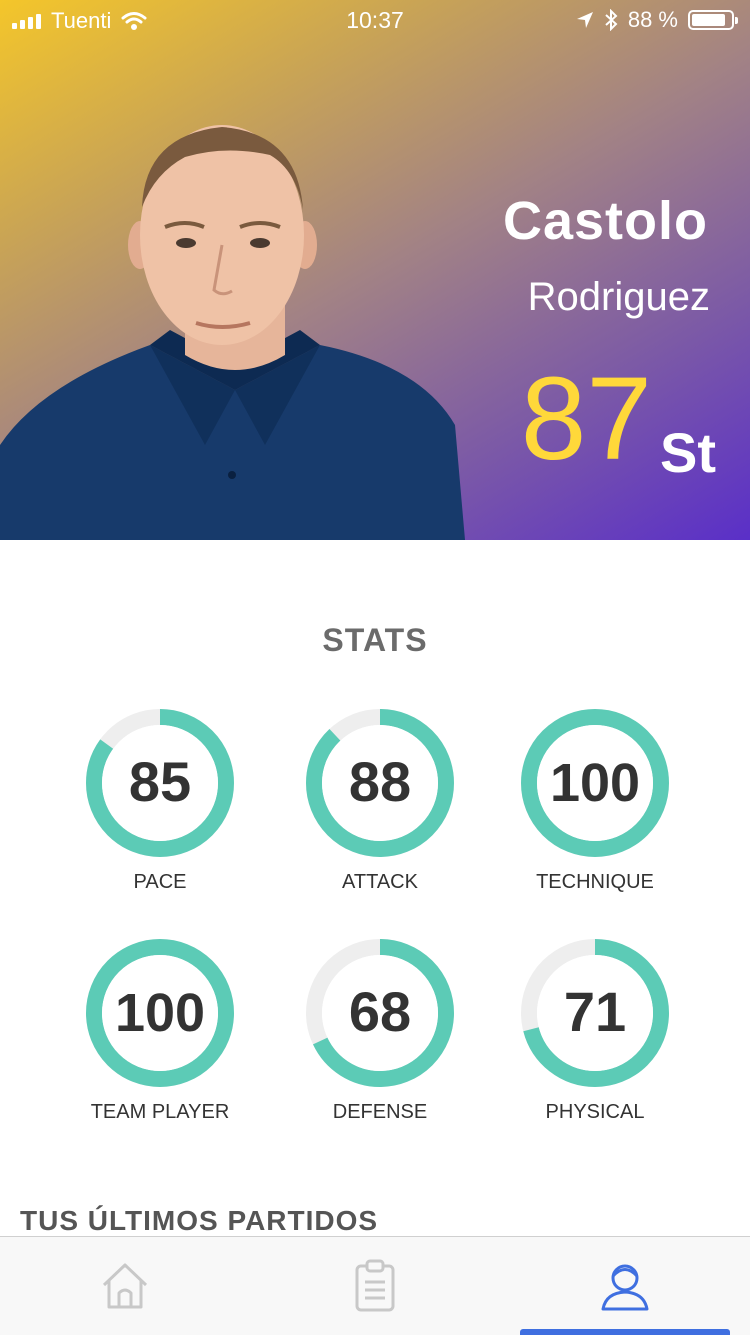  I want to click on stat-gauge: 88, so click(380, 783).